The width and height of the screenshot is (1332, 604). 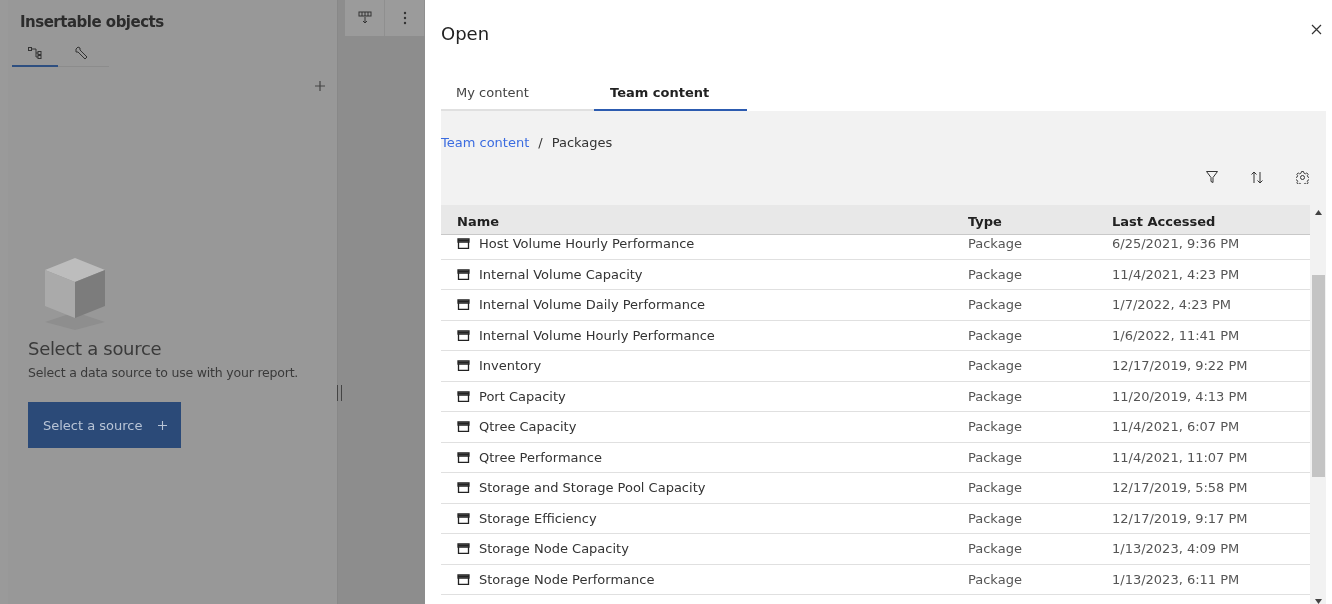 What do you see at coordinates (1176, 244) in the screenshot?
I see `table-cell-text: 6/25/2021, 9:36 PM` at bounding box center [1176, 244].